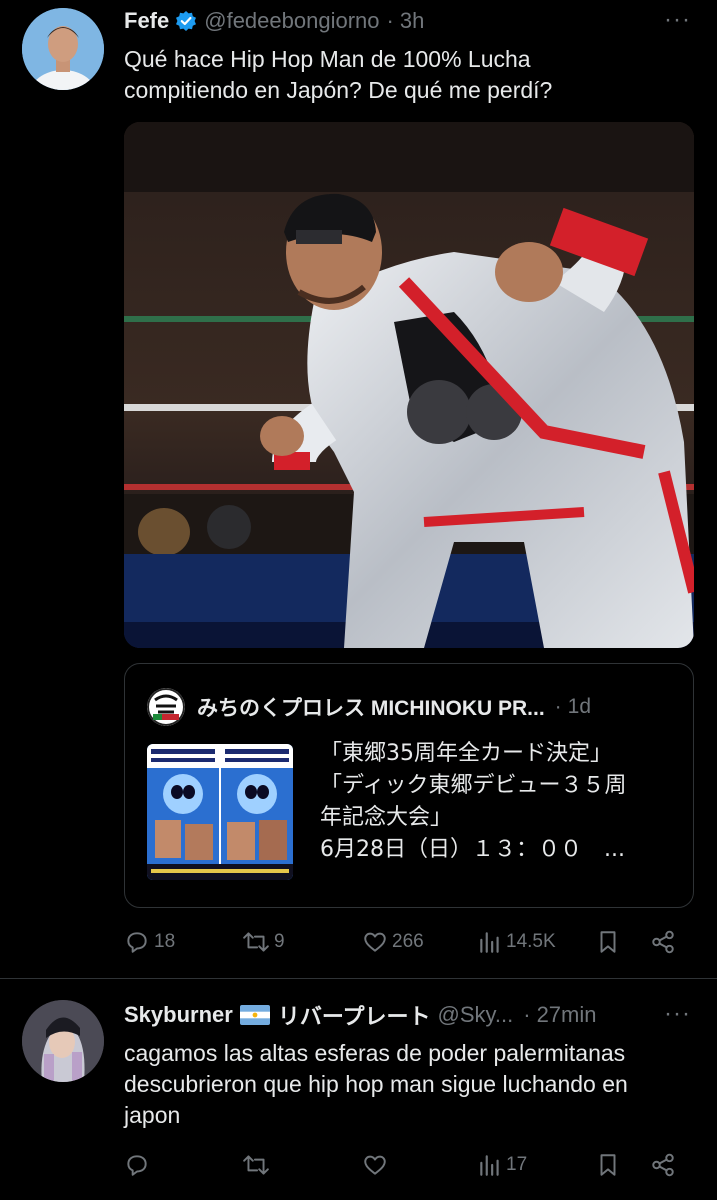 Image resolution: width=717 pixels, height=1200 pixels. Describe the element at coordinates (402, 1167) in the screenshot. I see `action-bar: 17` at that location.